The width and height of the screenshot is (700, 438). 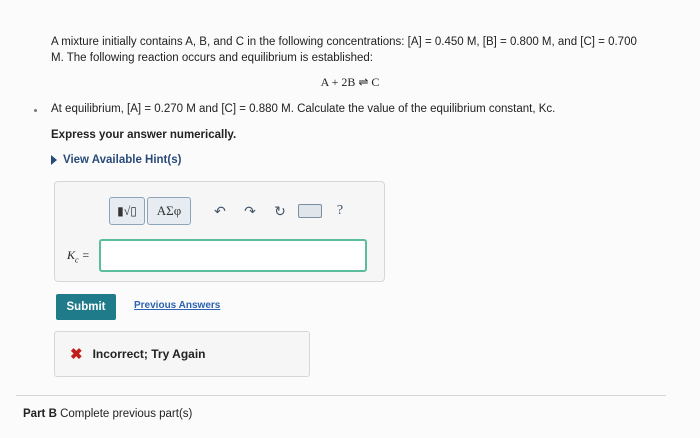 I want to click on feedback-message: Incorrect; Try Again, so click(x=149, y=354).